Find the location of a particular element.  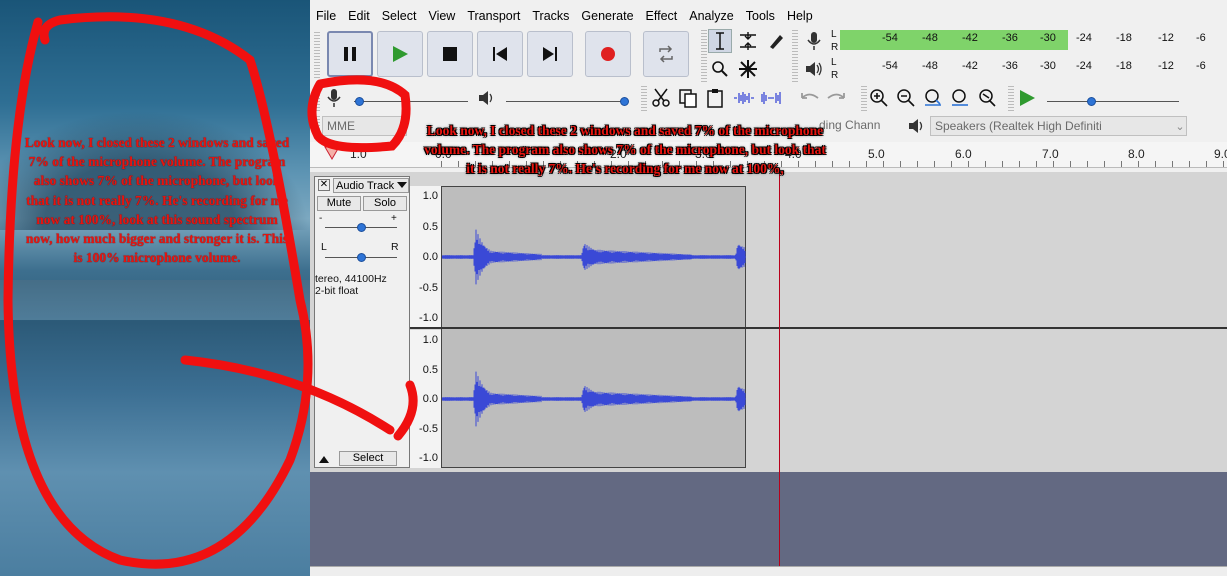

pan-left-label: L is located at coordinates (324, 247).